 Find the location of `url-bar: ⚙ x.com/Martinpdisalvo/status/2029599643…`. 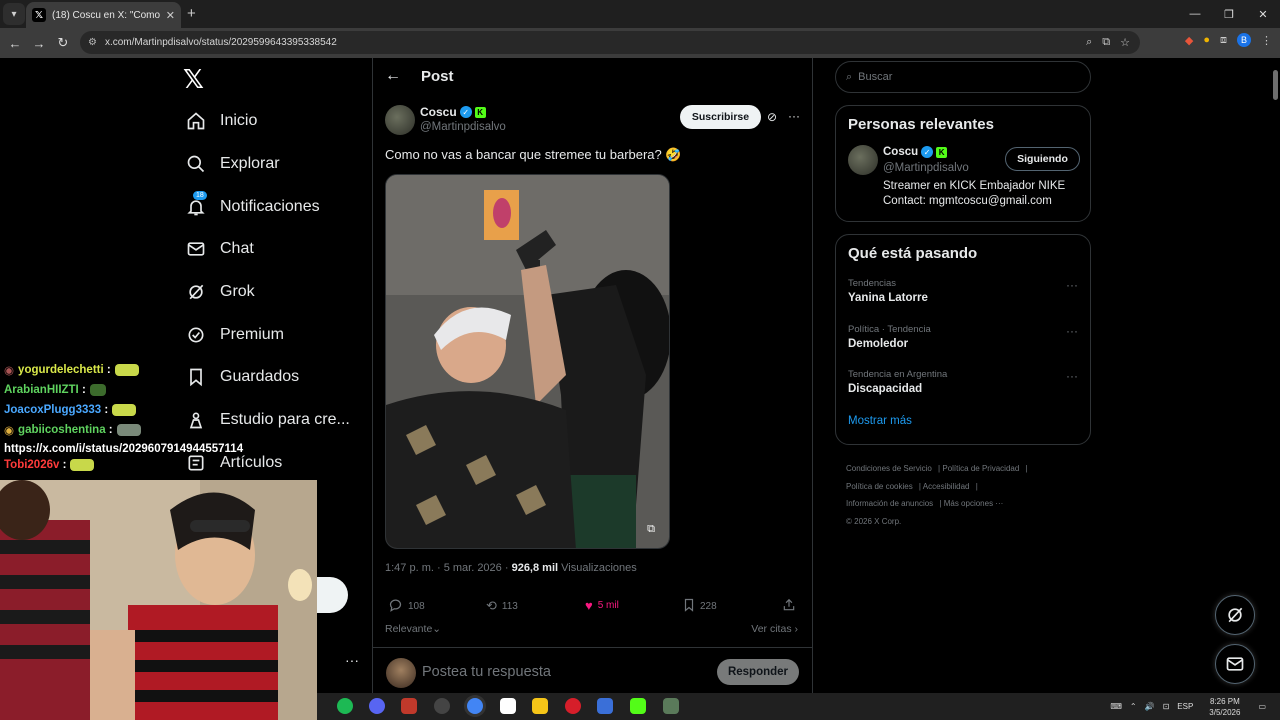

url-bar: ⚙ x.com/Martinpdisalvo/status/2029599643… is located at coordinates (610, 42).